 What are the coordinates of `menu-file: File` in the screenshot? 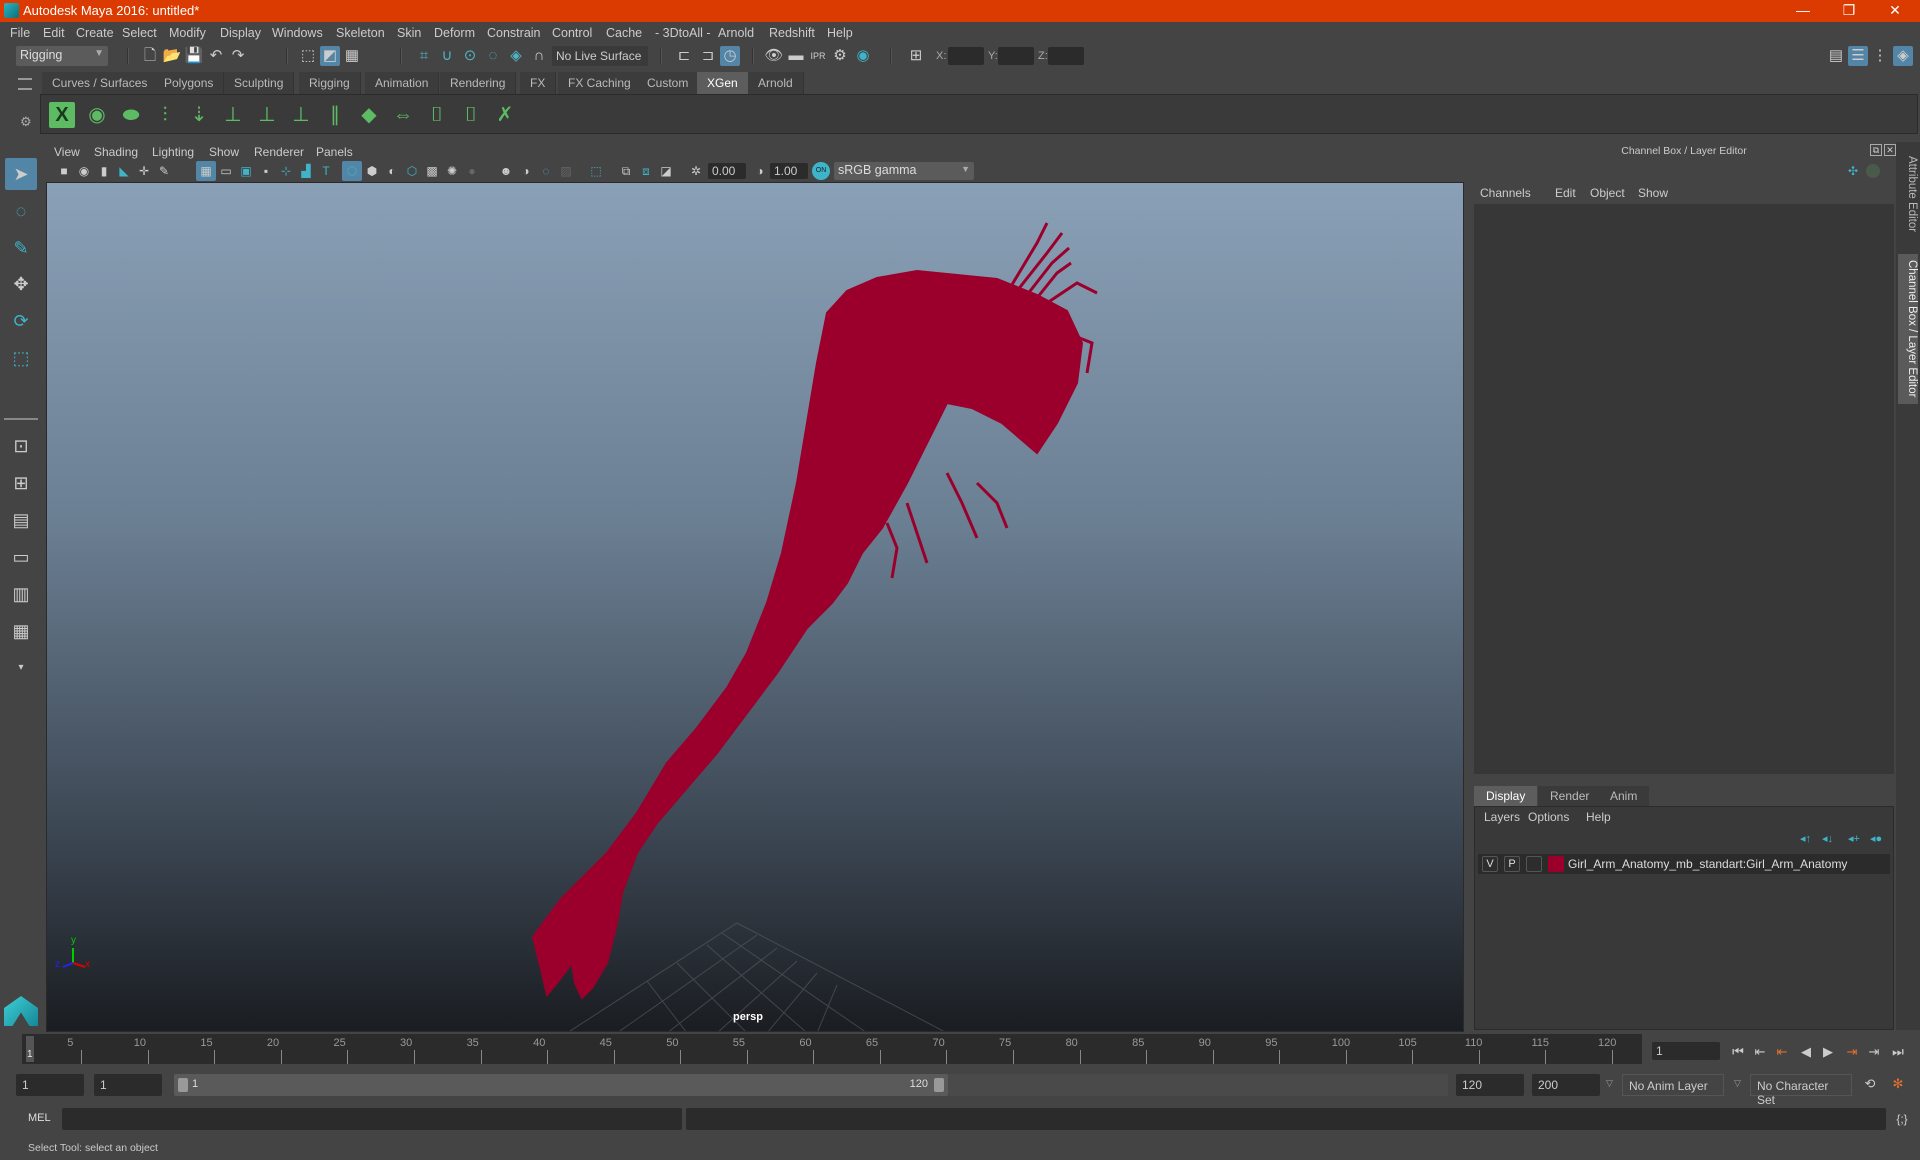 It's located at (20, 33).